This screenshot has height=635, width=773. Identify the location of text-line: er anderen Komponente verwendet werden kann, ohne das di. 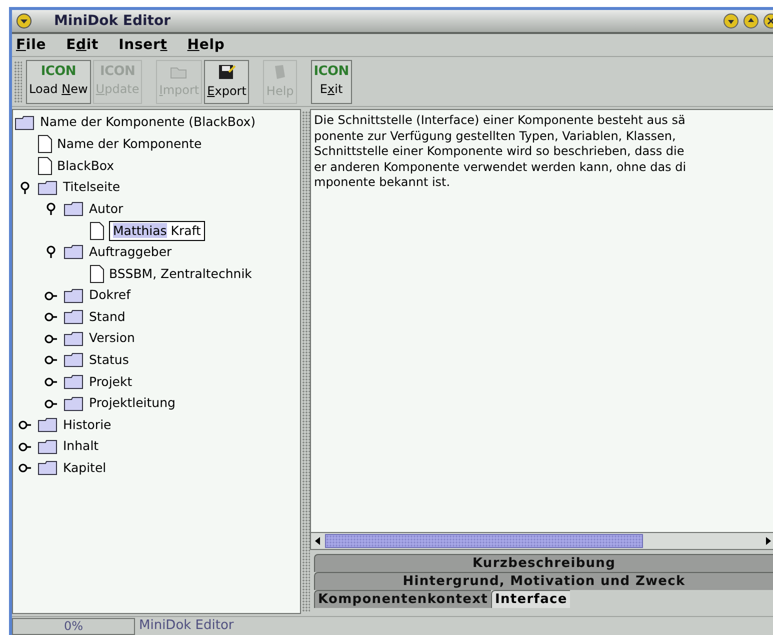
(500, 167).